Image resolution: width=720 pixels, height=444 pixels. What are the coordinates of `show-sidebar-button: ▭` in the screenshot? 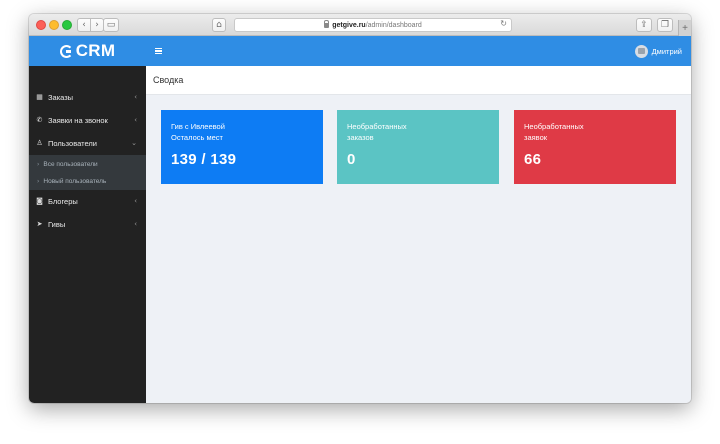 It's located at (111, 25).